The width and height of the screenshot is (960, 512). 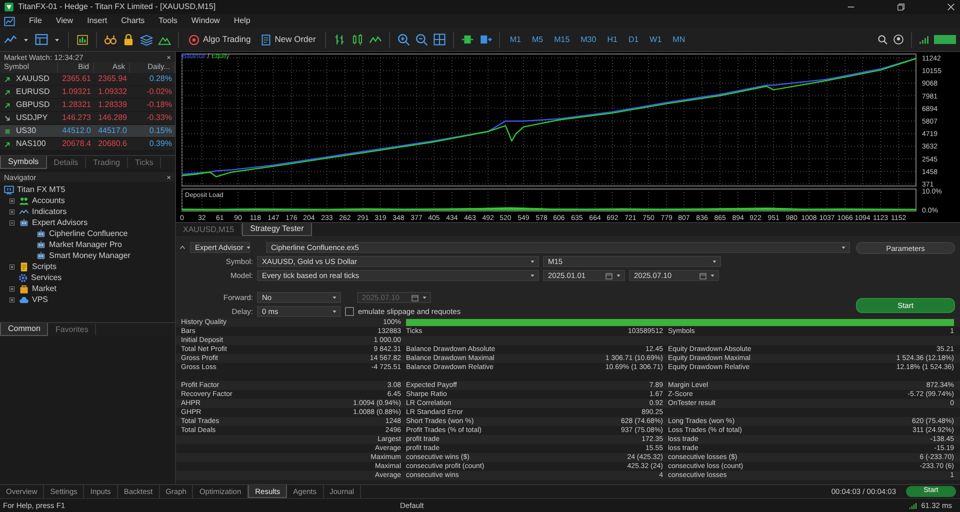 I want to click on price-cell-text: 20678.4, so click(x=76, y=144).